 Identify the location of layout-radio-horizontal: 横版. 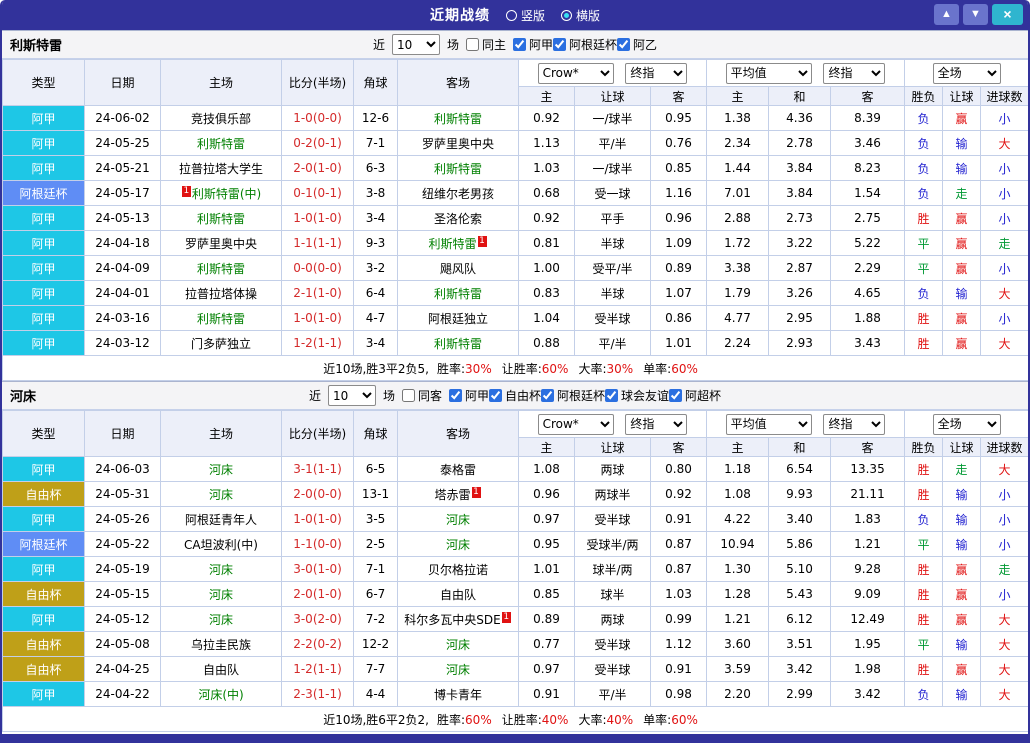
(580, 15).